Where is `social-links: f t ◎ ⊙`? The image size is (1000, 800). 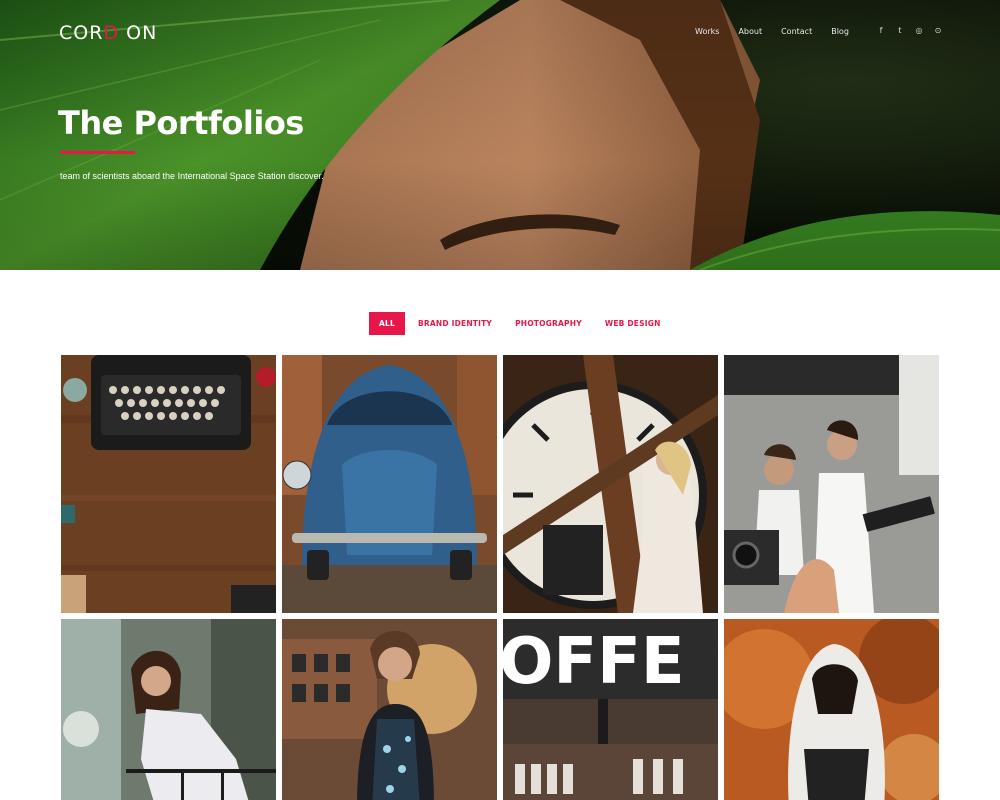
social-links: f t ◎ ⊙ is located at coordinates (909, 31).